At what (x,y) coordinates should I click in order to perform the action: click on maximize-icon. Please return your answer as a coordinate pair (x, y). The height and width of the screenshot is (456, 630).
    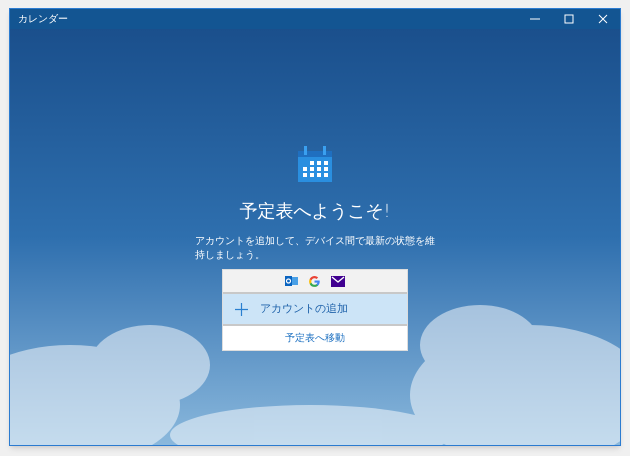
    Looking at the image, I should click on (569, 19).